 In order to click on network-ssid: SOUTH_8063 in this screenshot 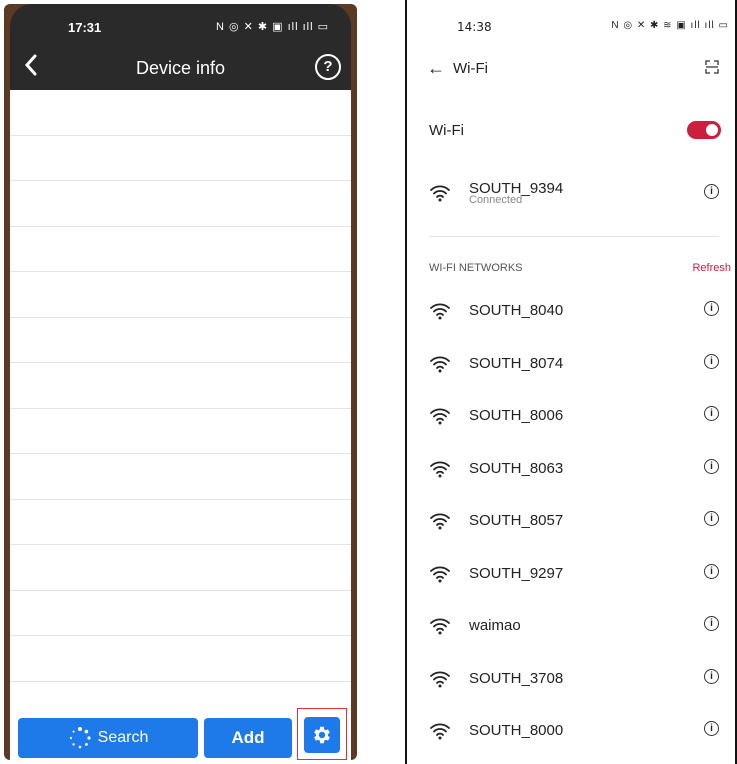, I will do `click(516, 468)`.